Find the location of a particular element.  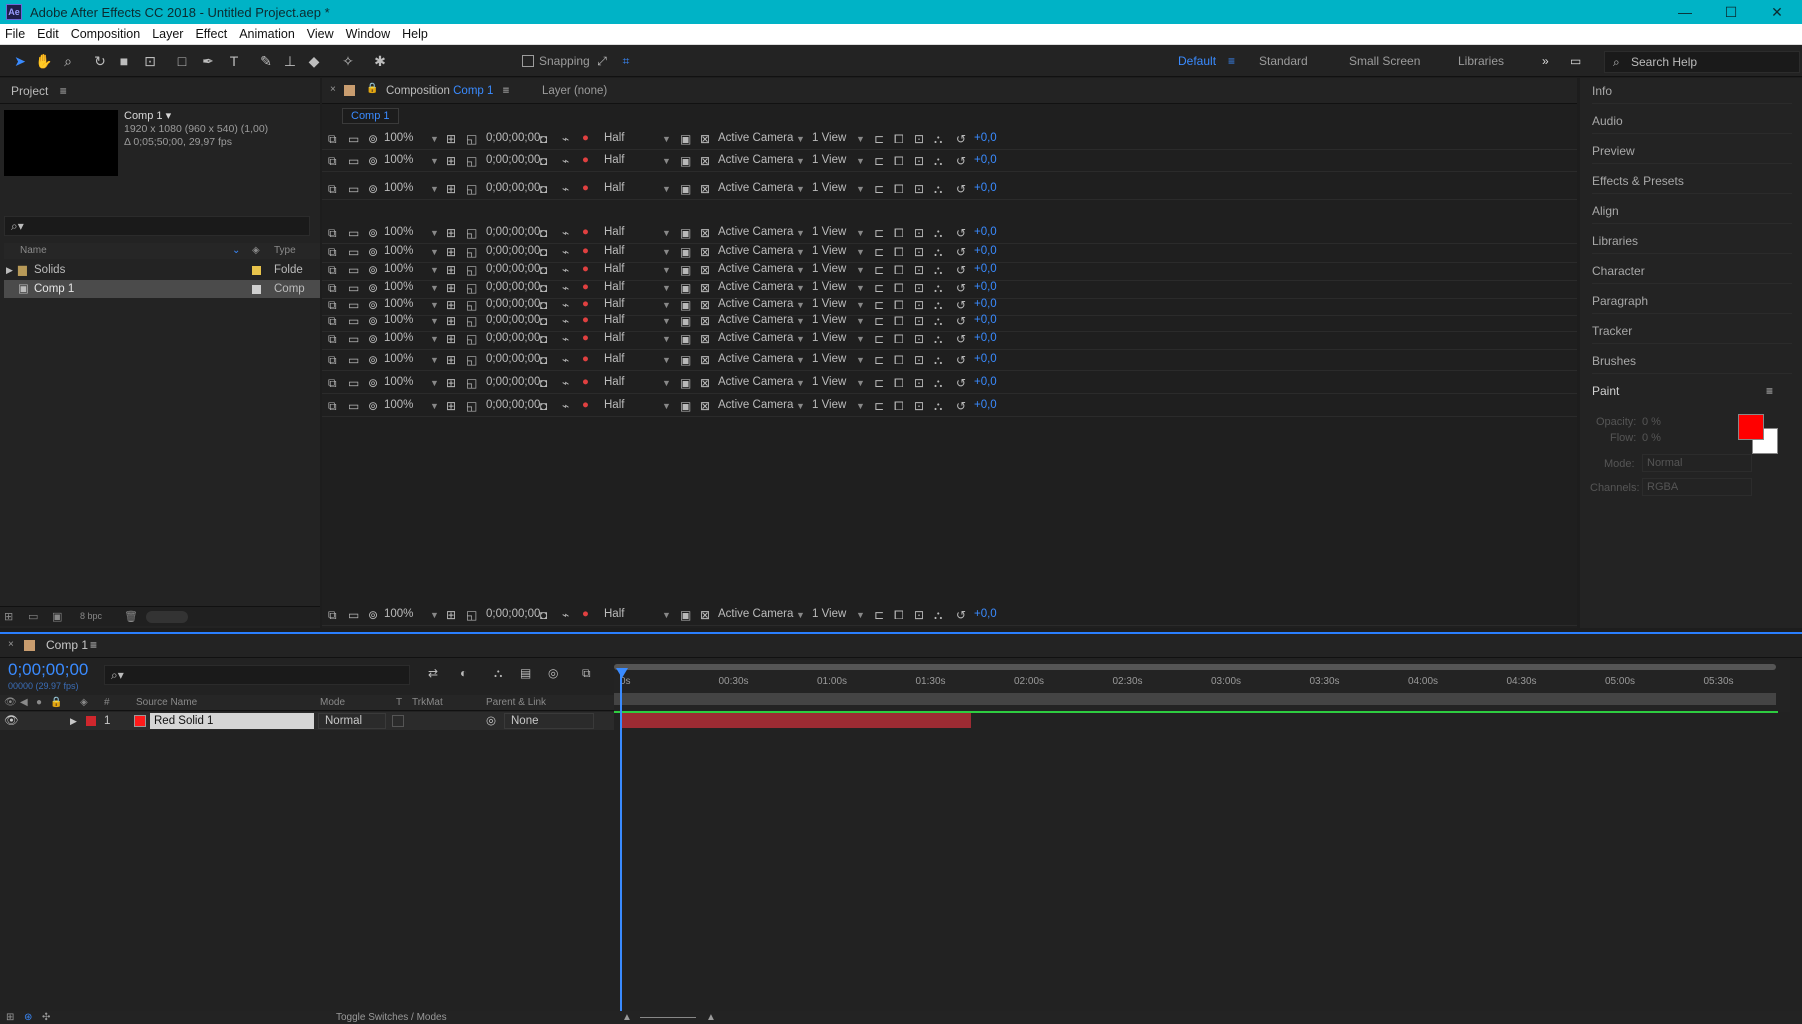

zoom-dropdown: 100% is located at coordinates (398, 188).